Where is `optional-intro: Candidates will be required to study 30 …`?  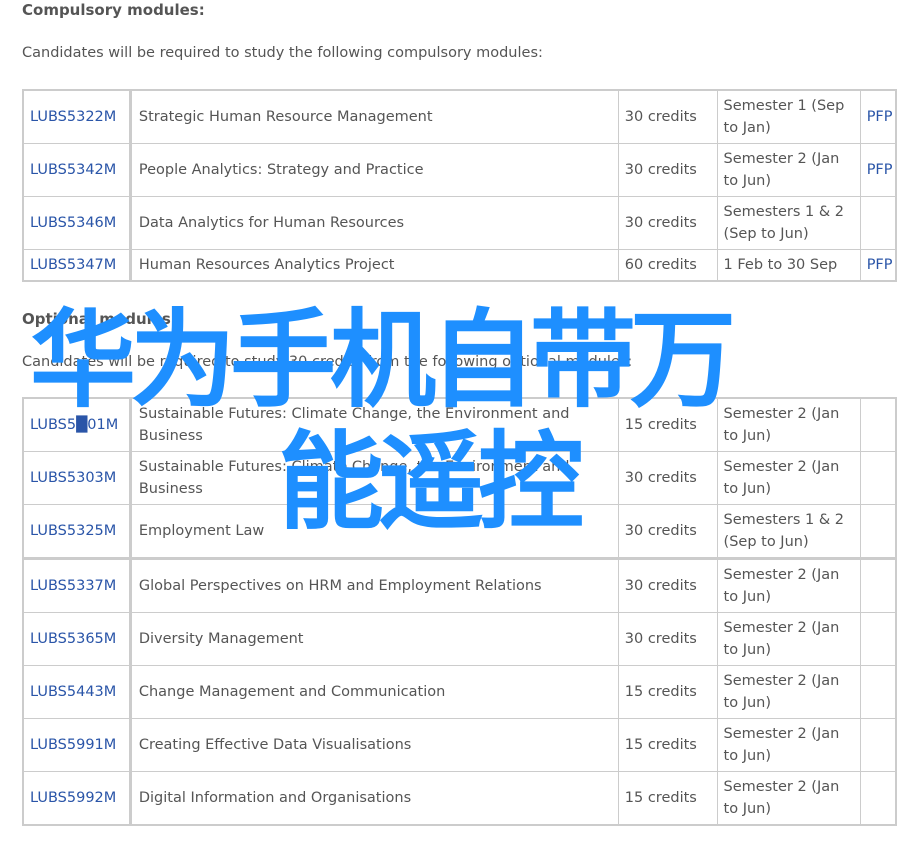 optional-intro: Candidates will be required to study 30 … is located at coordinates (327, 362).